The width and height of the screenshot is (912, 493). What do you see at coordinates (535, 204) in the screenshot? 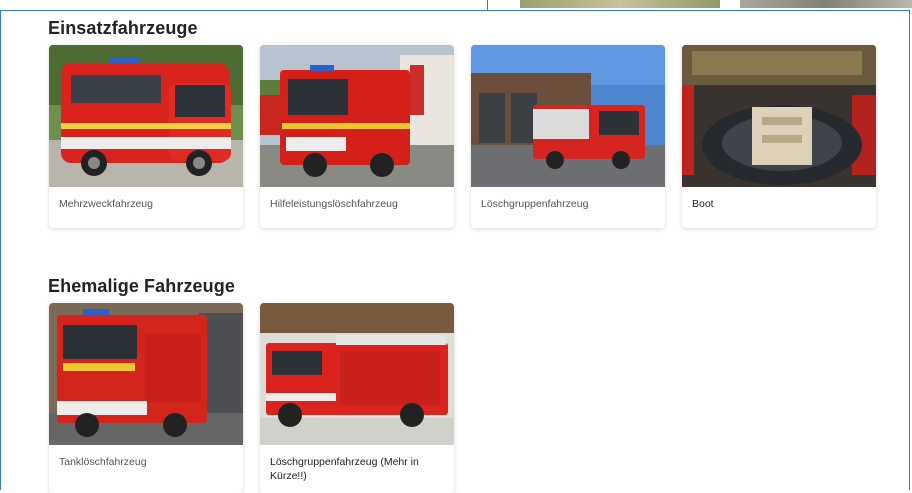
I see `vehicle-card-label: Löschgruppenfahrzeug` at bounding box center [535, 204].